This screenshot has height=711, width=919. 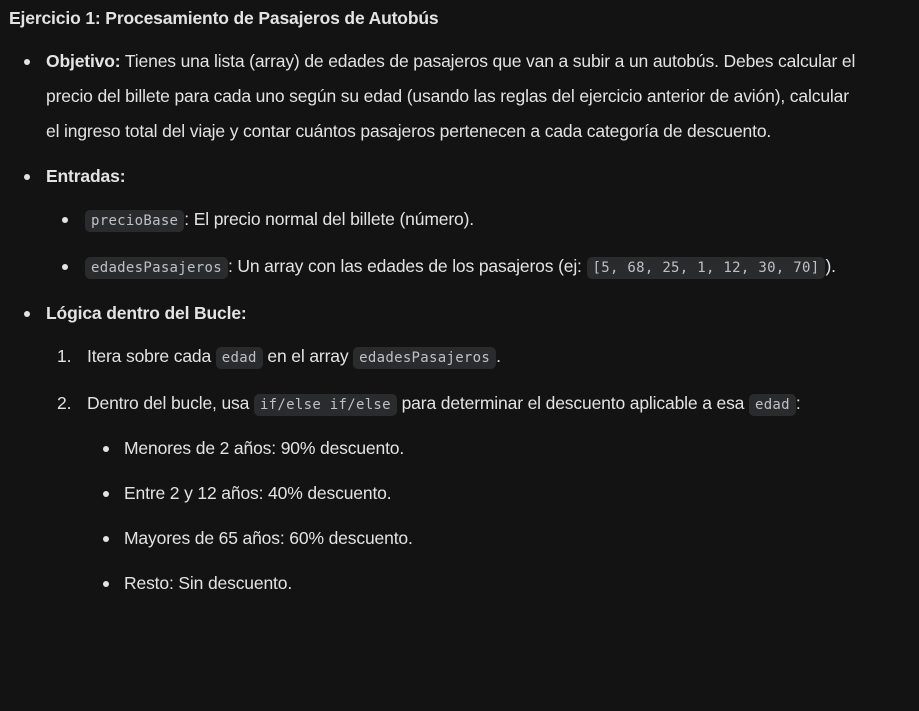 I want to click on rule-item: Resto: Sin descuento., so click(x=502, y=583).